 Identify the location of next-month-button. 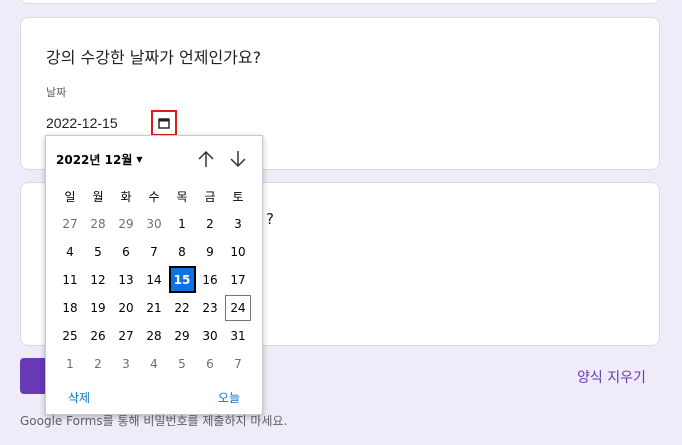
(238, 159).